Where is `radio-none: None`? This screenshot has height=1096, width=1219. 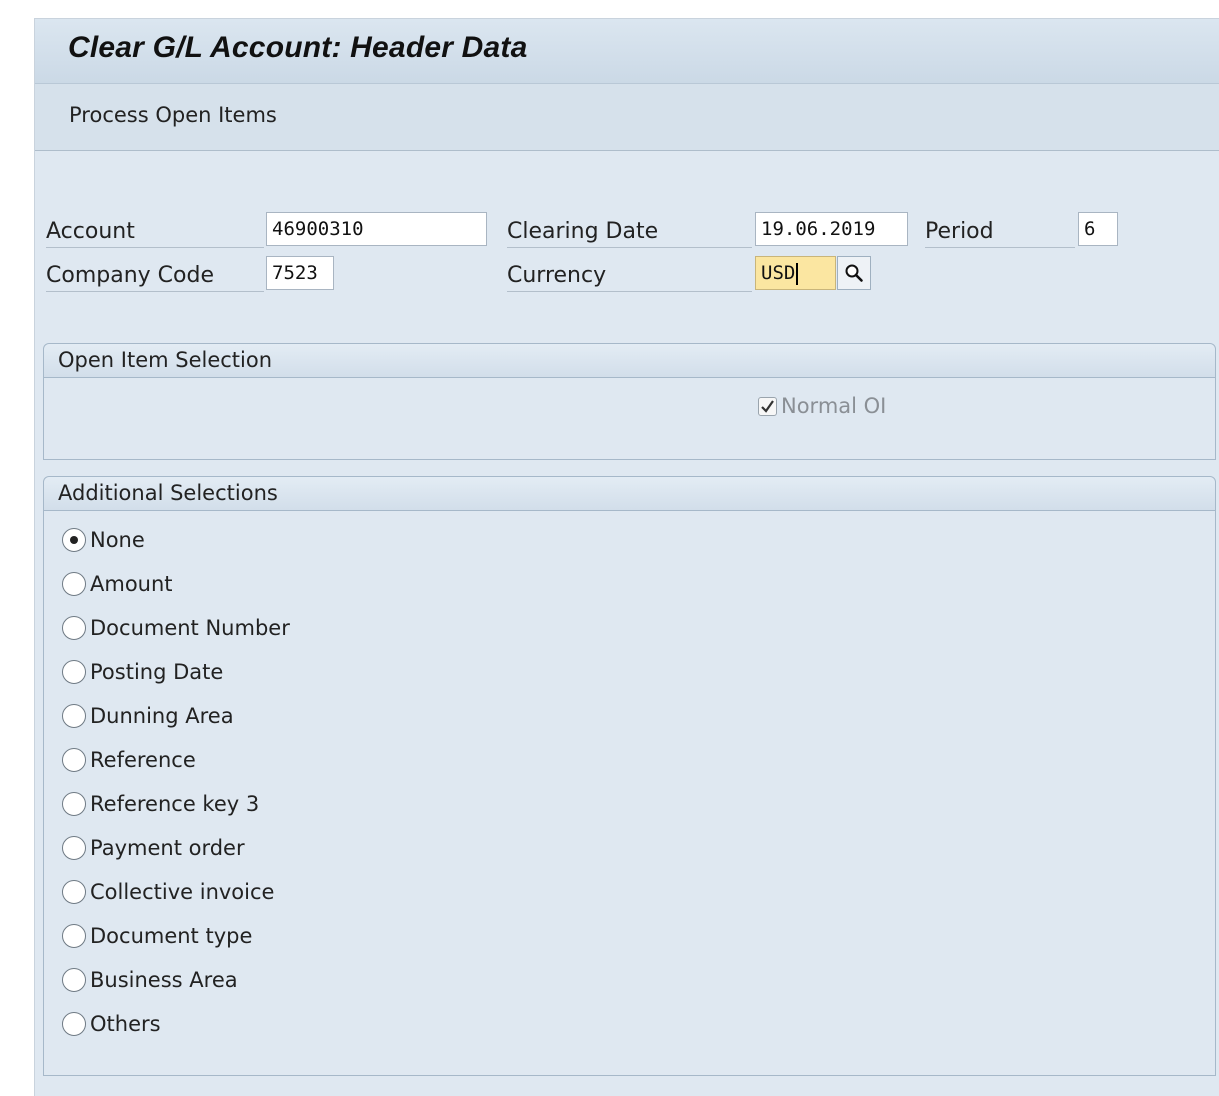
radio-none: None is located at coordinates (103, 540).